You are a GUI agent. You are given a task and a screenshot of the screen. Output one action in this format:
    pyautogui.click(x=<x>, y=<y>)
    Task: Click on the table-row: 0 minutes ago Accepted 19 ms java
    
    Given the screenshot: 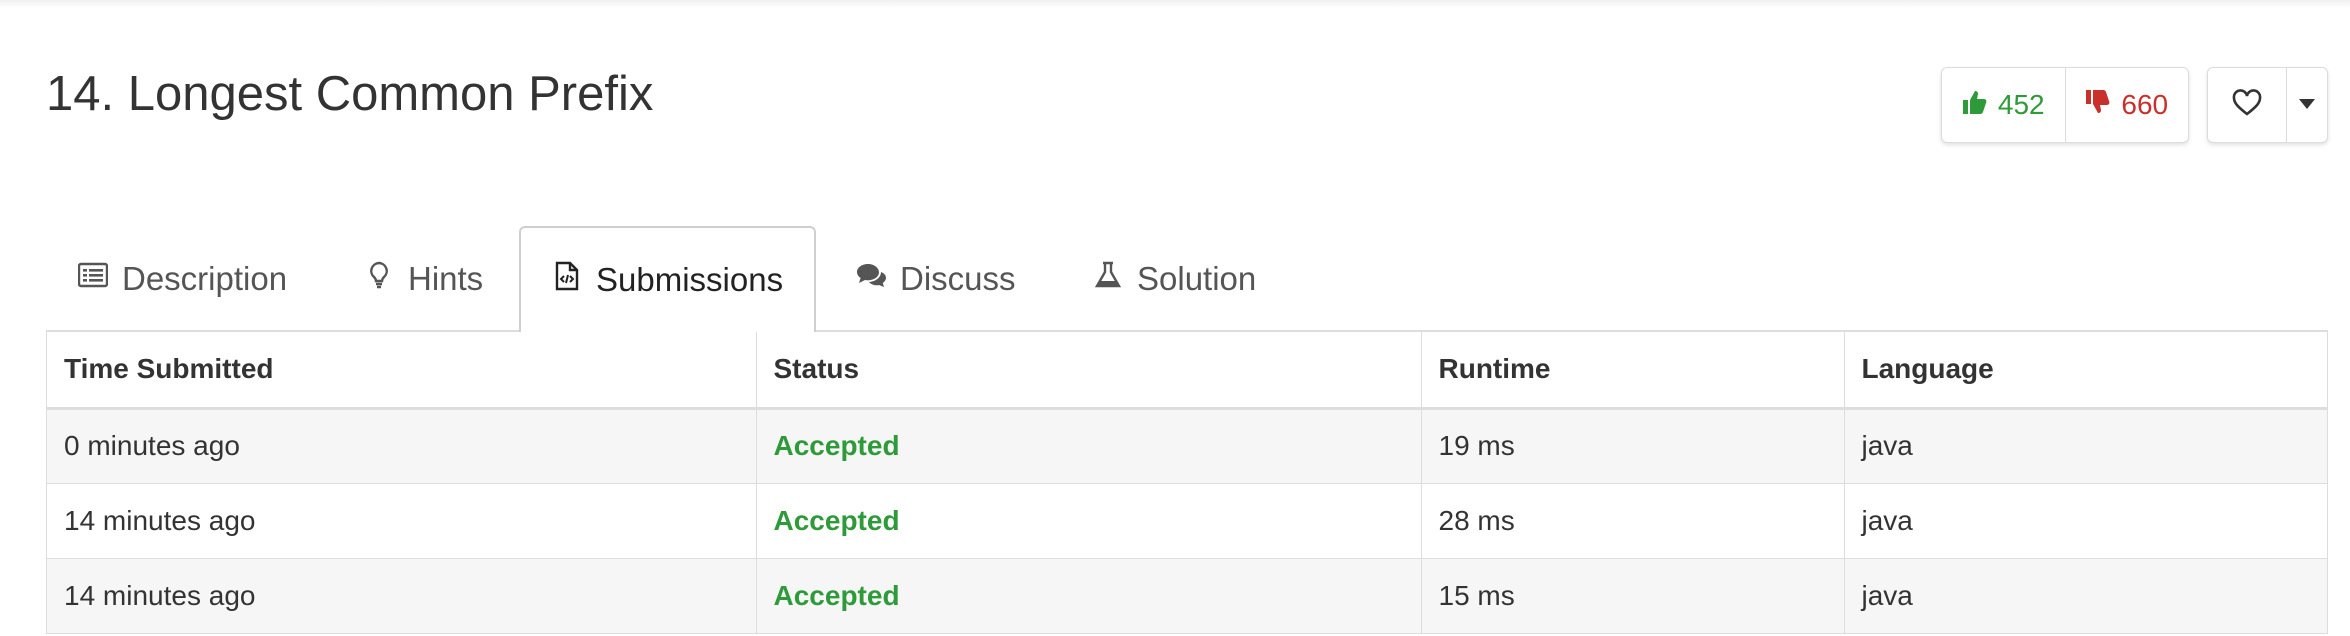 What is the action you would take?
    pyautogui.click(x=1187, y=446)
    